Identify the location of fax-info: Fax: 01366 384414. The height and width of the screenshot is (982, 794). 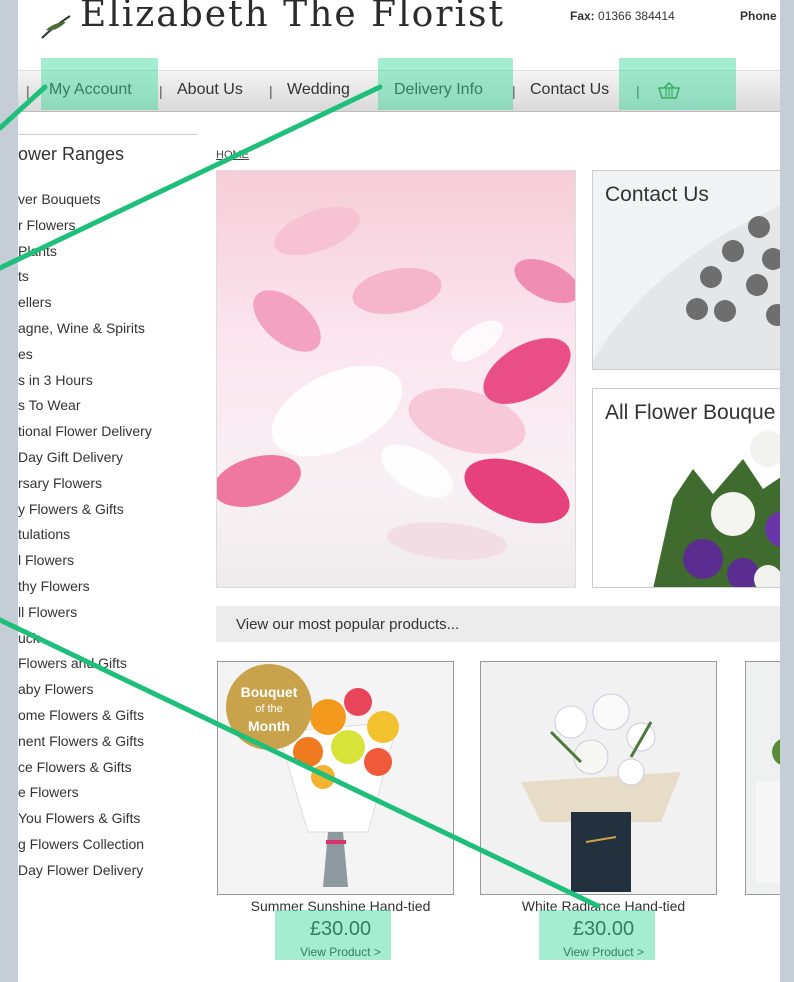
(622, 16).